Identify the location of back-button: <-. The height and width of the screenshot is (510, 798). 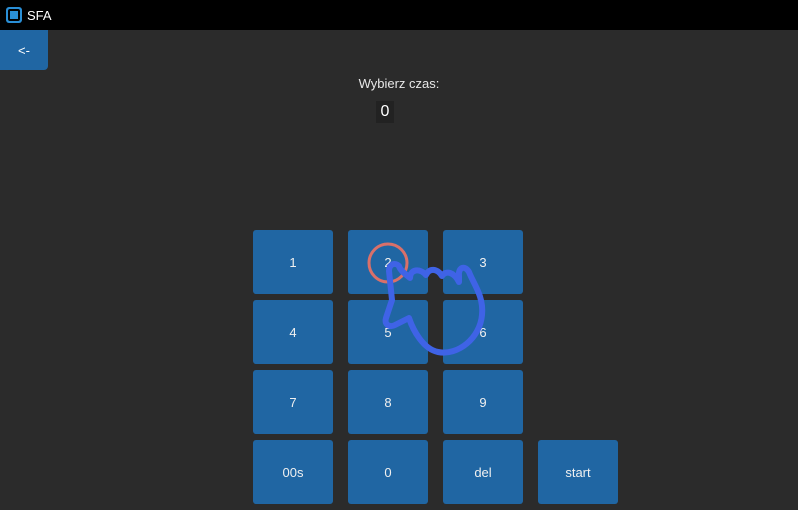
(24, 50).